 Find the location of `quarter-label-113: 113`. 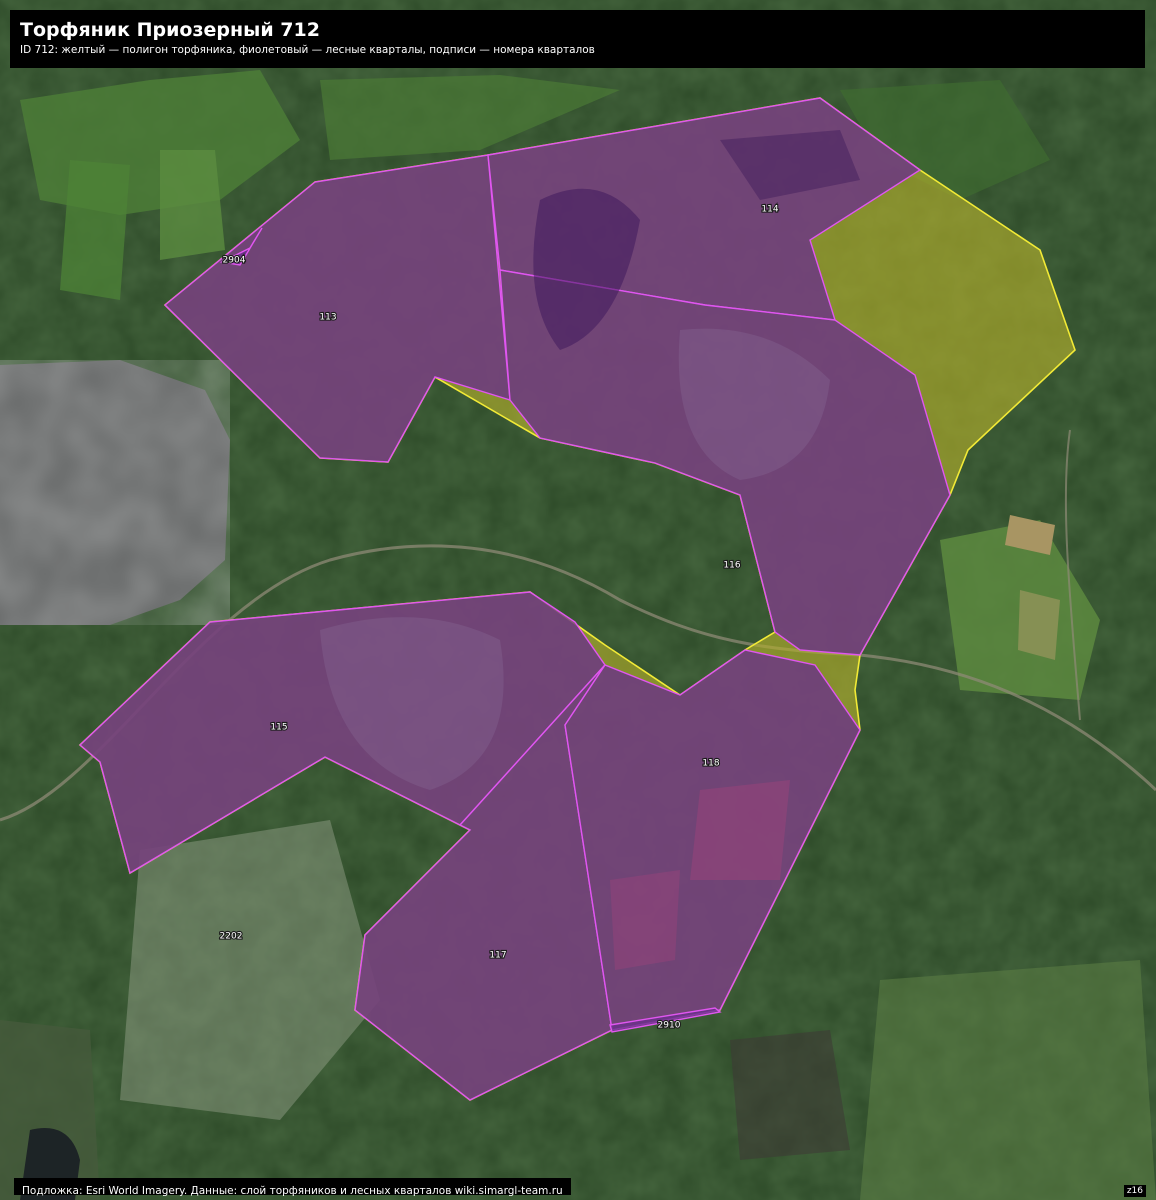

quarter-label-113: 113 is located at coordinates (327, 318).